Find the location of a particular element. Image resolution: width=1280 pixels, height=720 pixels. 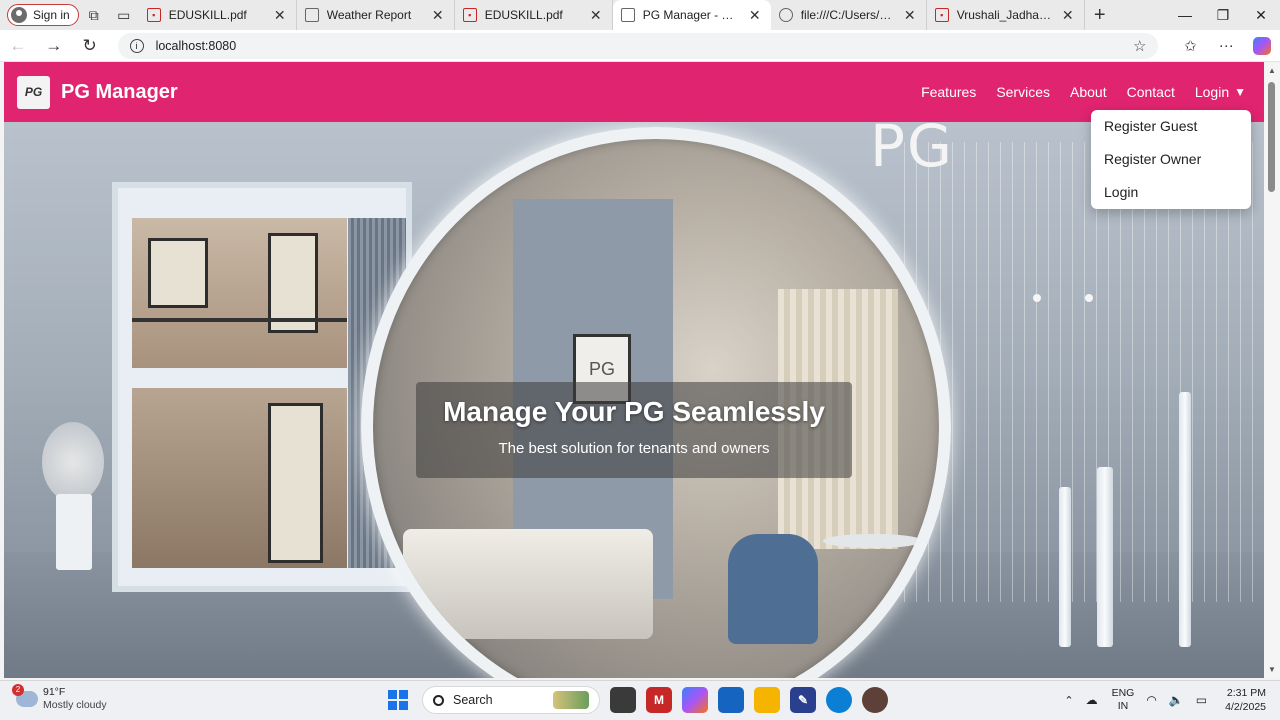

signin-button: Sign in is located at coordinates (43, 15).